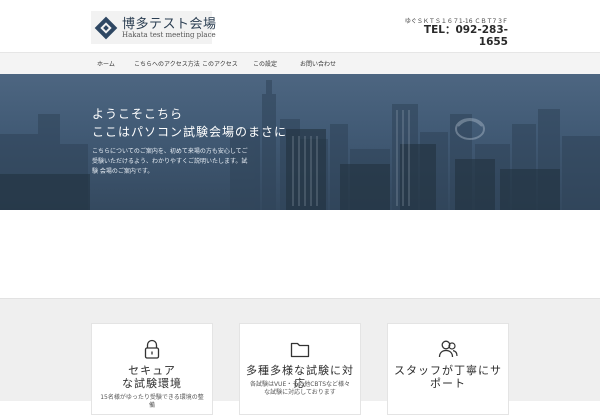 The height and width of the screenshot is (415, 600). Describe the element at coordinates (106, 63) in the screenshot. I see `nav-item-home: ホーム` at that location.